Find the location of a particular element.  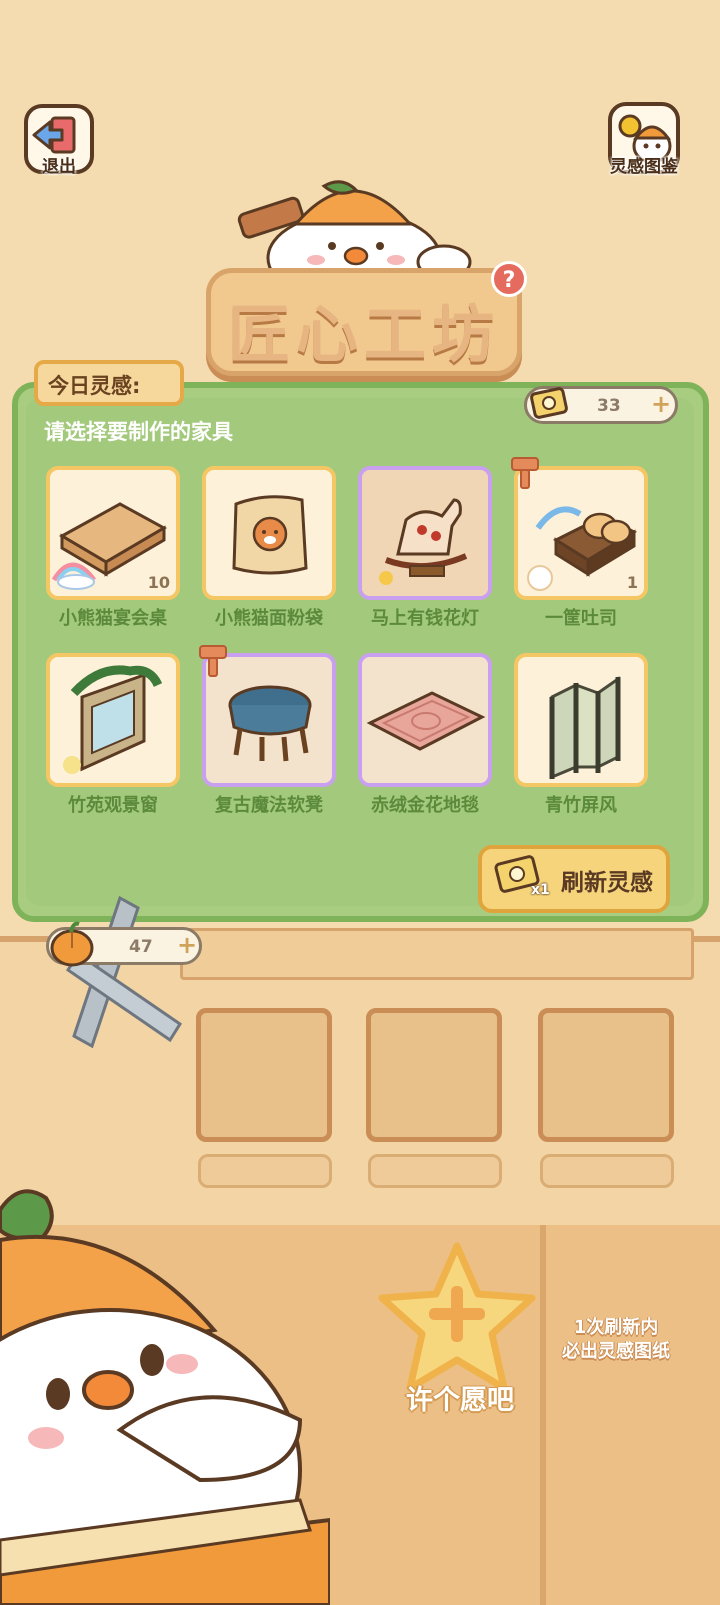

add-inspiration-button: + is located at coordinates (661, 404).